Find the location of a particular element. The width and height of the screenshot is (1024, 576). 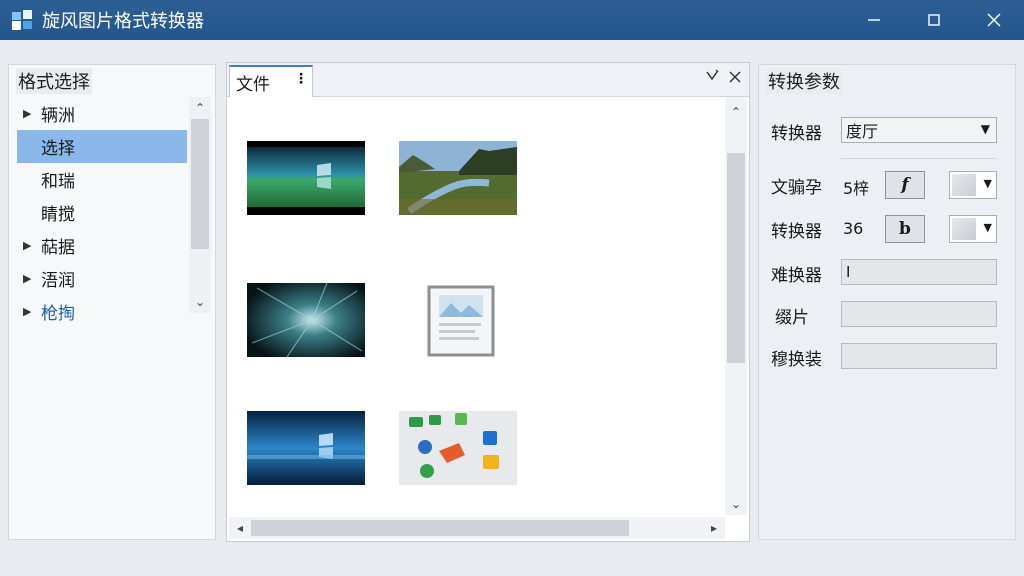

tree-item-label: 选择 is located at coordinates (58, 149).